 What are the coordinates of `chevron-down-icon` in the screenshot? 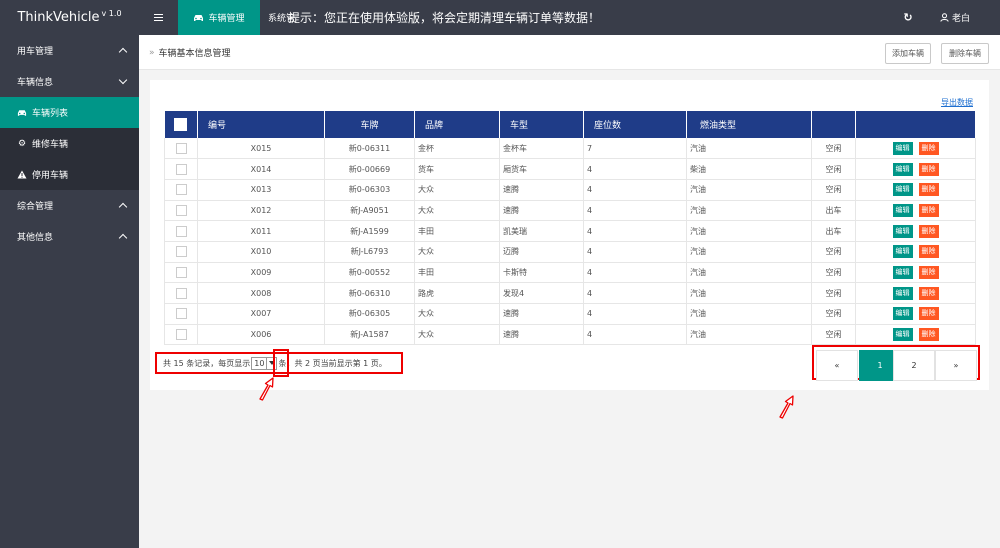 It's located at (123, 80).